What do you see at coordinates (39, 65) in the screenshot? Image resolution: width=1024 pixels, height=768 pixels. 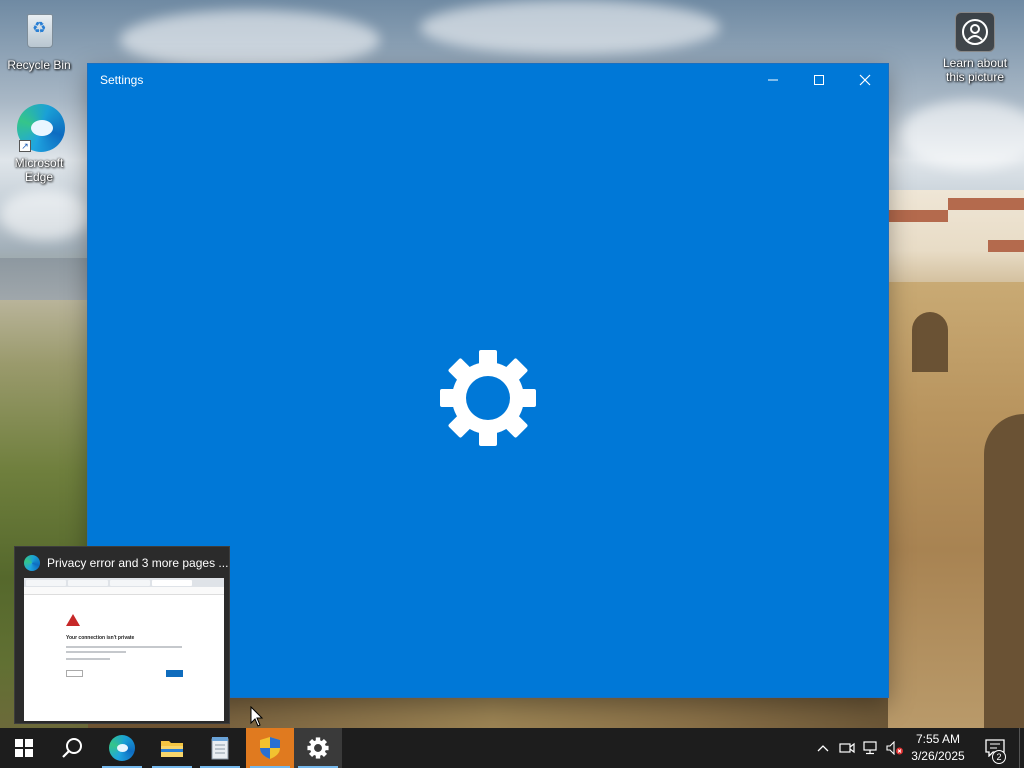 I see `desktop-icon-label: Recycle Bin` at bounding box center [39, 65].